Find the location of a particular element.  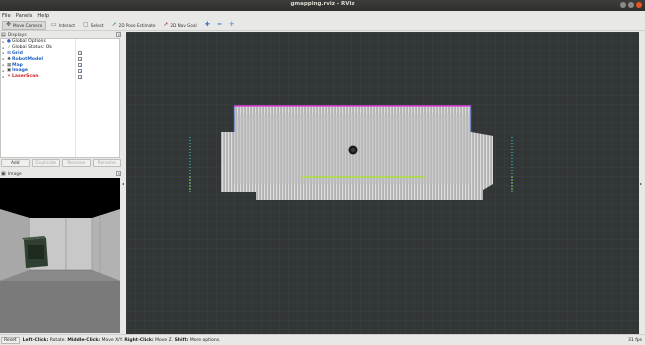

select-tool: ▢ Select is located at coordinates (93, 25).